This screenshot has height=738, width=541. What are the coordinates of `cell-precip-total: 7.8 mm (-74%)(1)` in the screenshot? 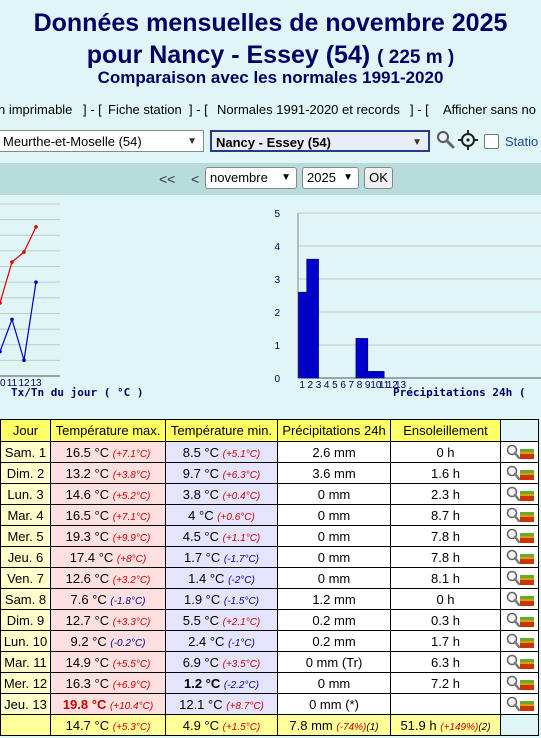 It's located at (334, 725).